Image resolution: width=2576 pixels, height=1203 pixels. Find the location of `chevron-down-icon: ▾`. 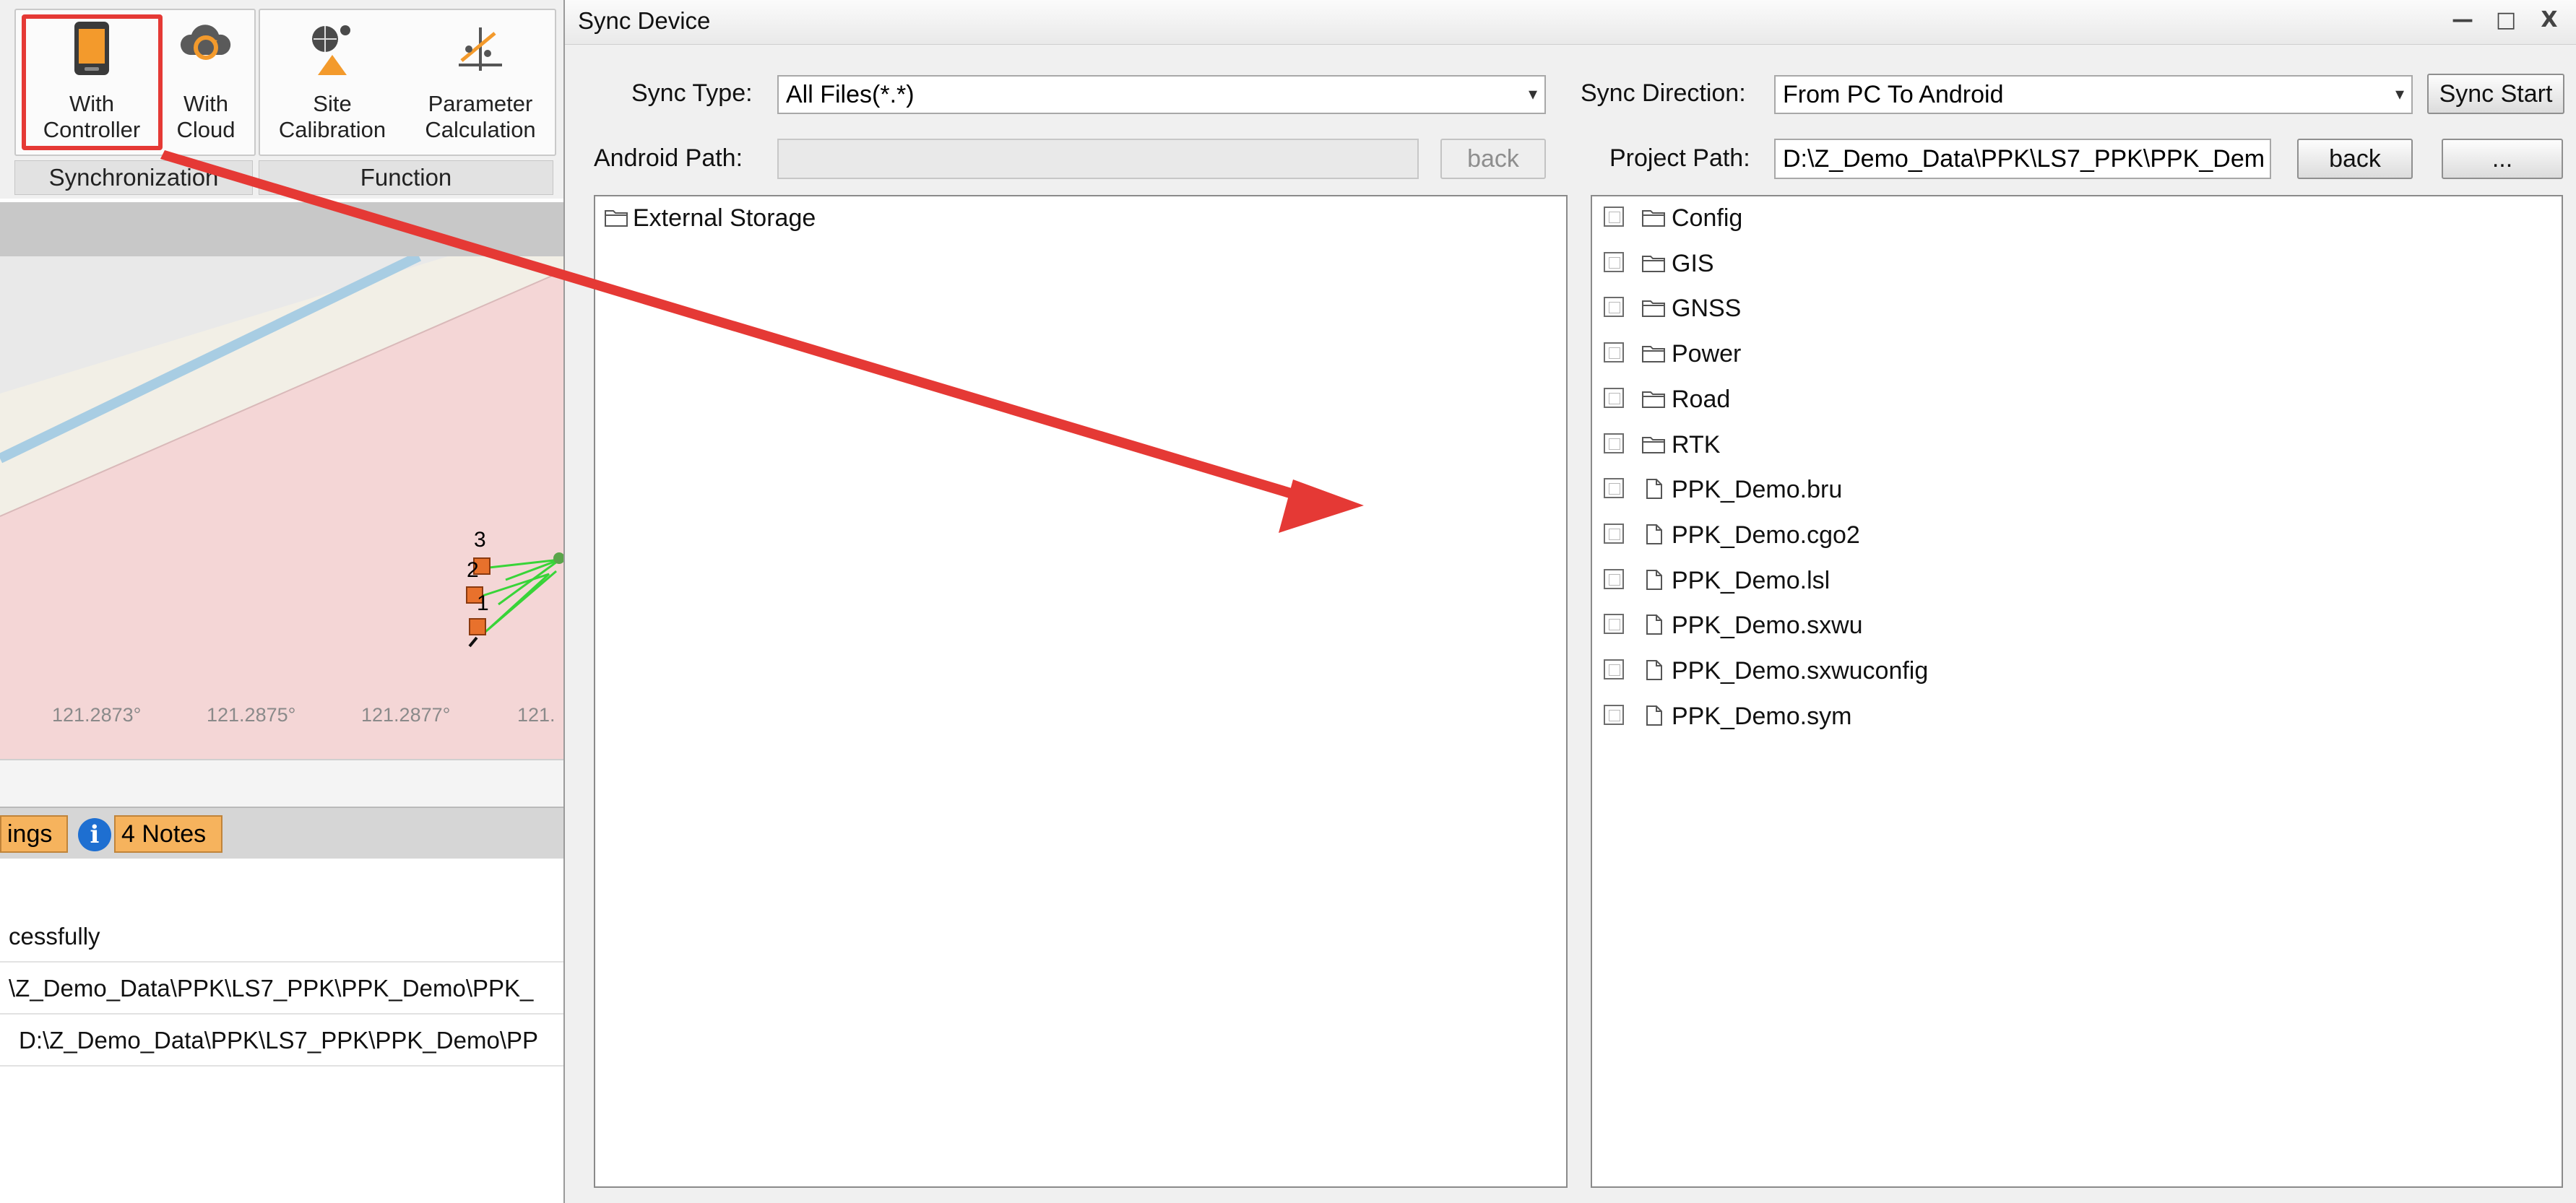

chevron-down-icon: ▾ is located at coordinates (1532, 94).